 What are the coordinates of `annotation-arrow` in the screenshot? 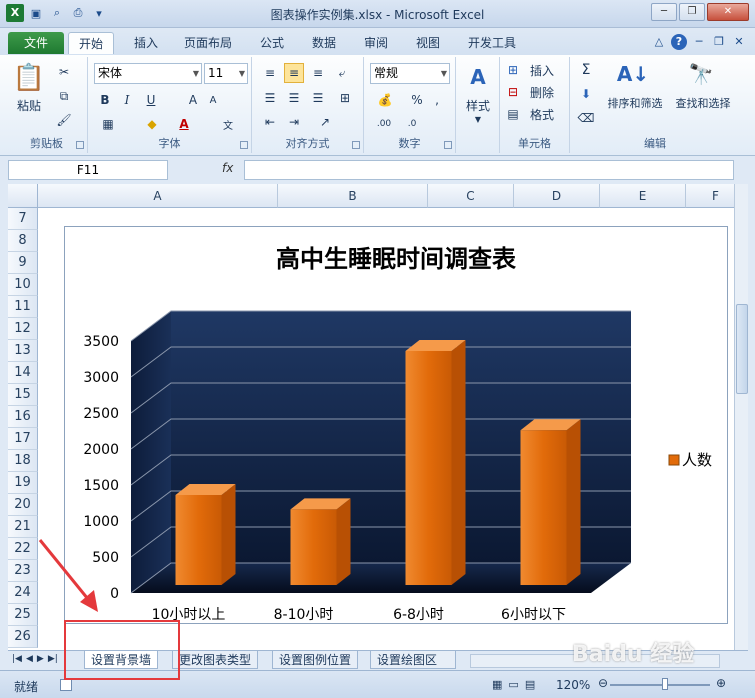 It's located at (68, 575).